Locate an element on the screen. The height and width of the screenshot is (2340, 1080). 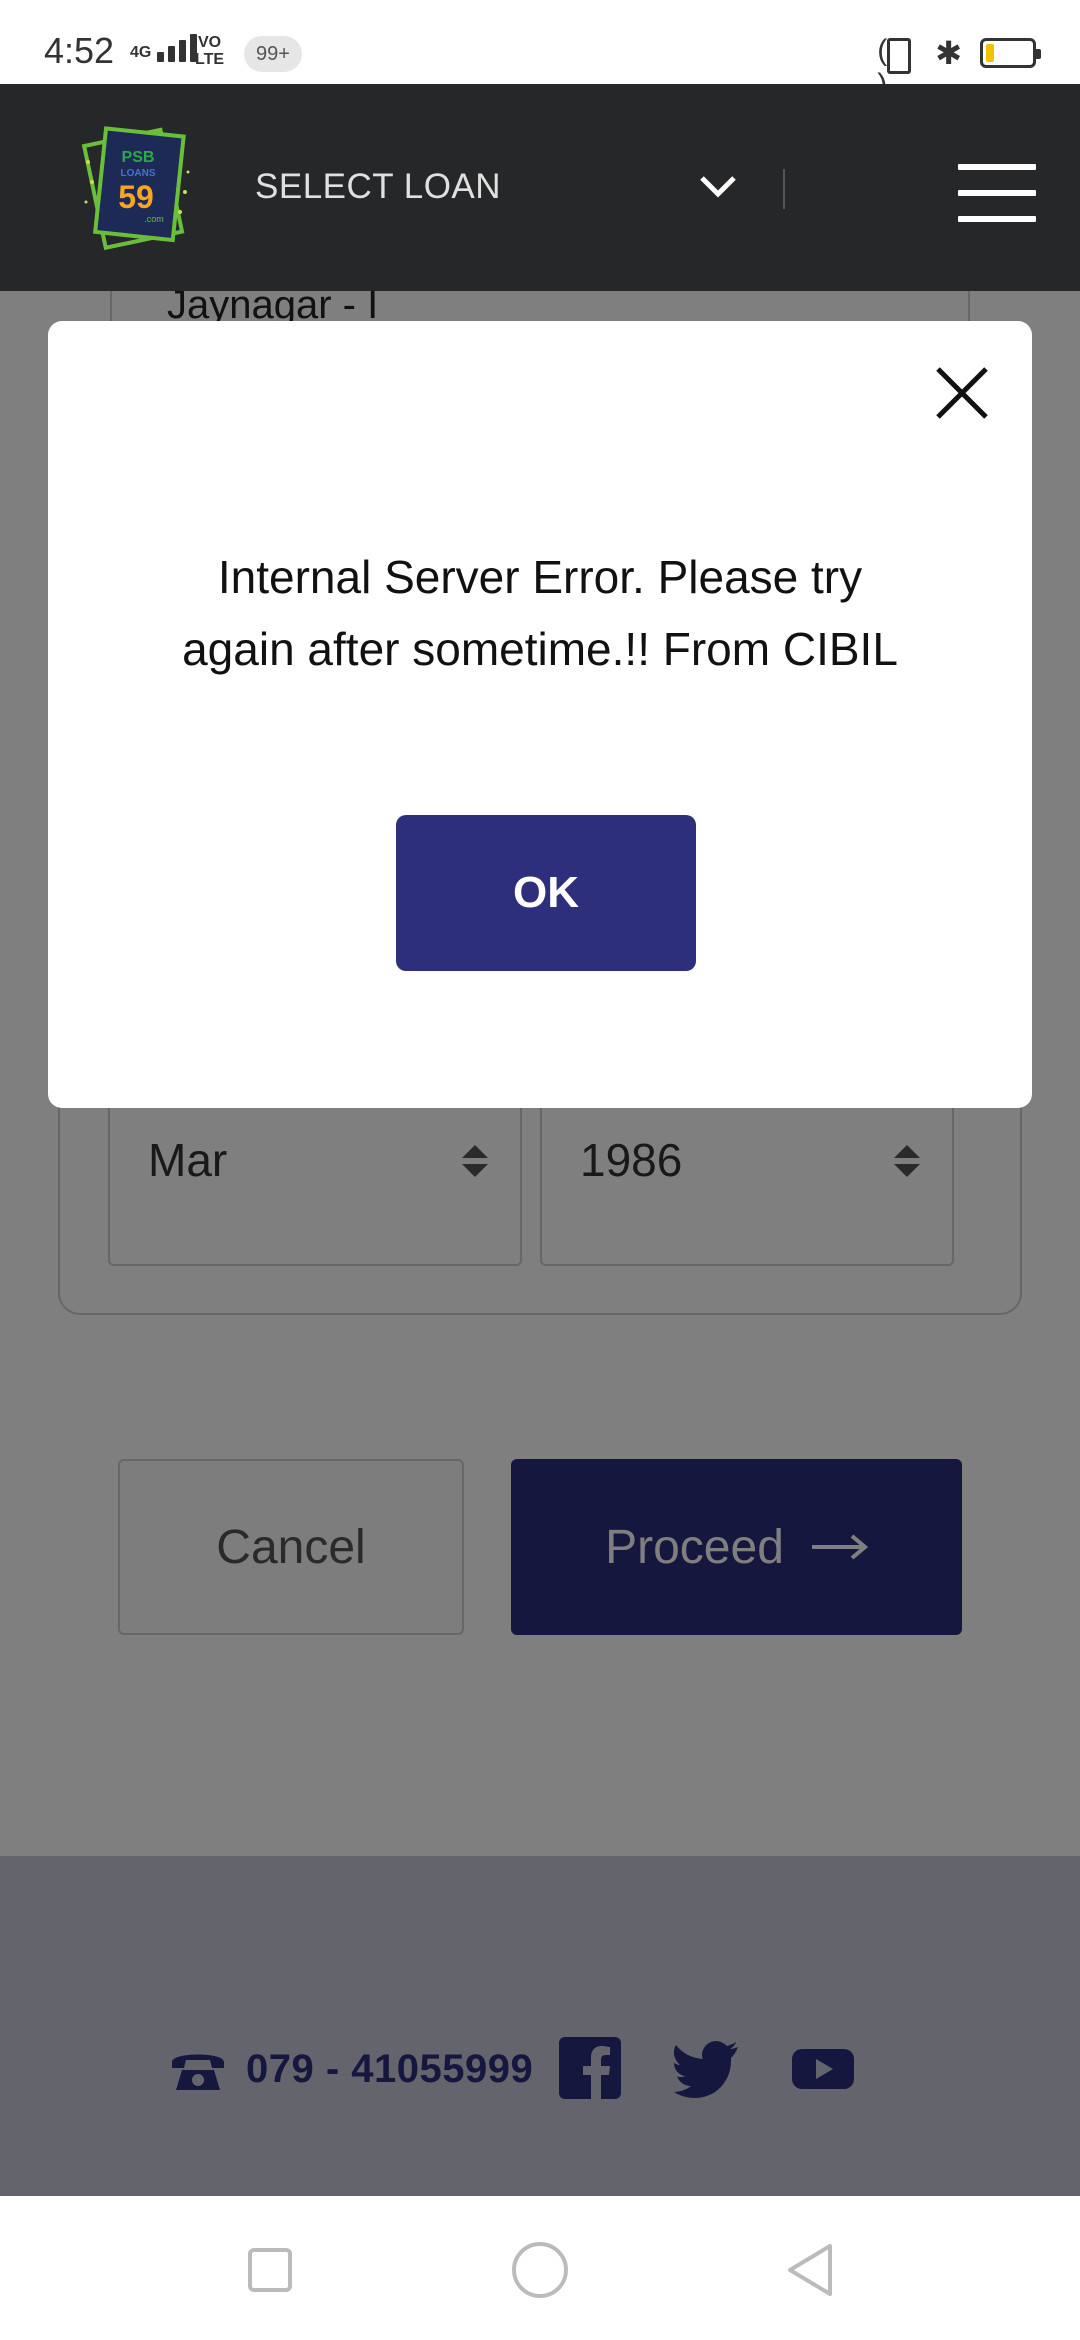
system-nav-bar is located at coordinates (540, 2268).